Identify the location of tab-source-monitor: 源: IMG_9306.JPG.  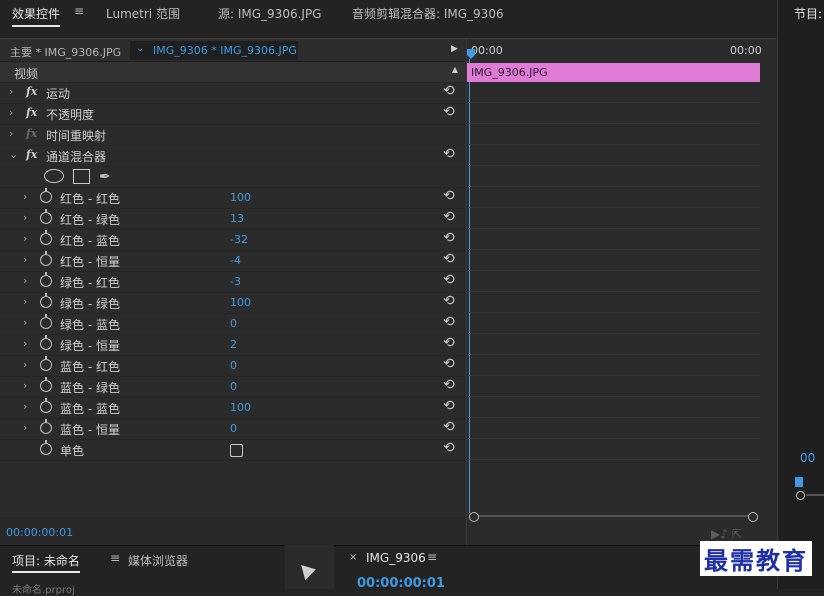
(269, 13).